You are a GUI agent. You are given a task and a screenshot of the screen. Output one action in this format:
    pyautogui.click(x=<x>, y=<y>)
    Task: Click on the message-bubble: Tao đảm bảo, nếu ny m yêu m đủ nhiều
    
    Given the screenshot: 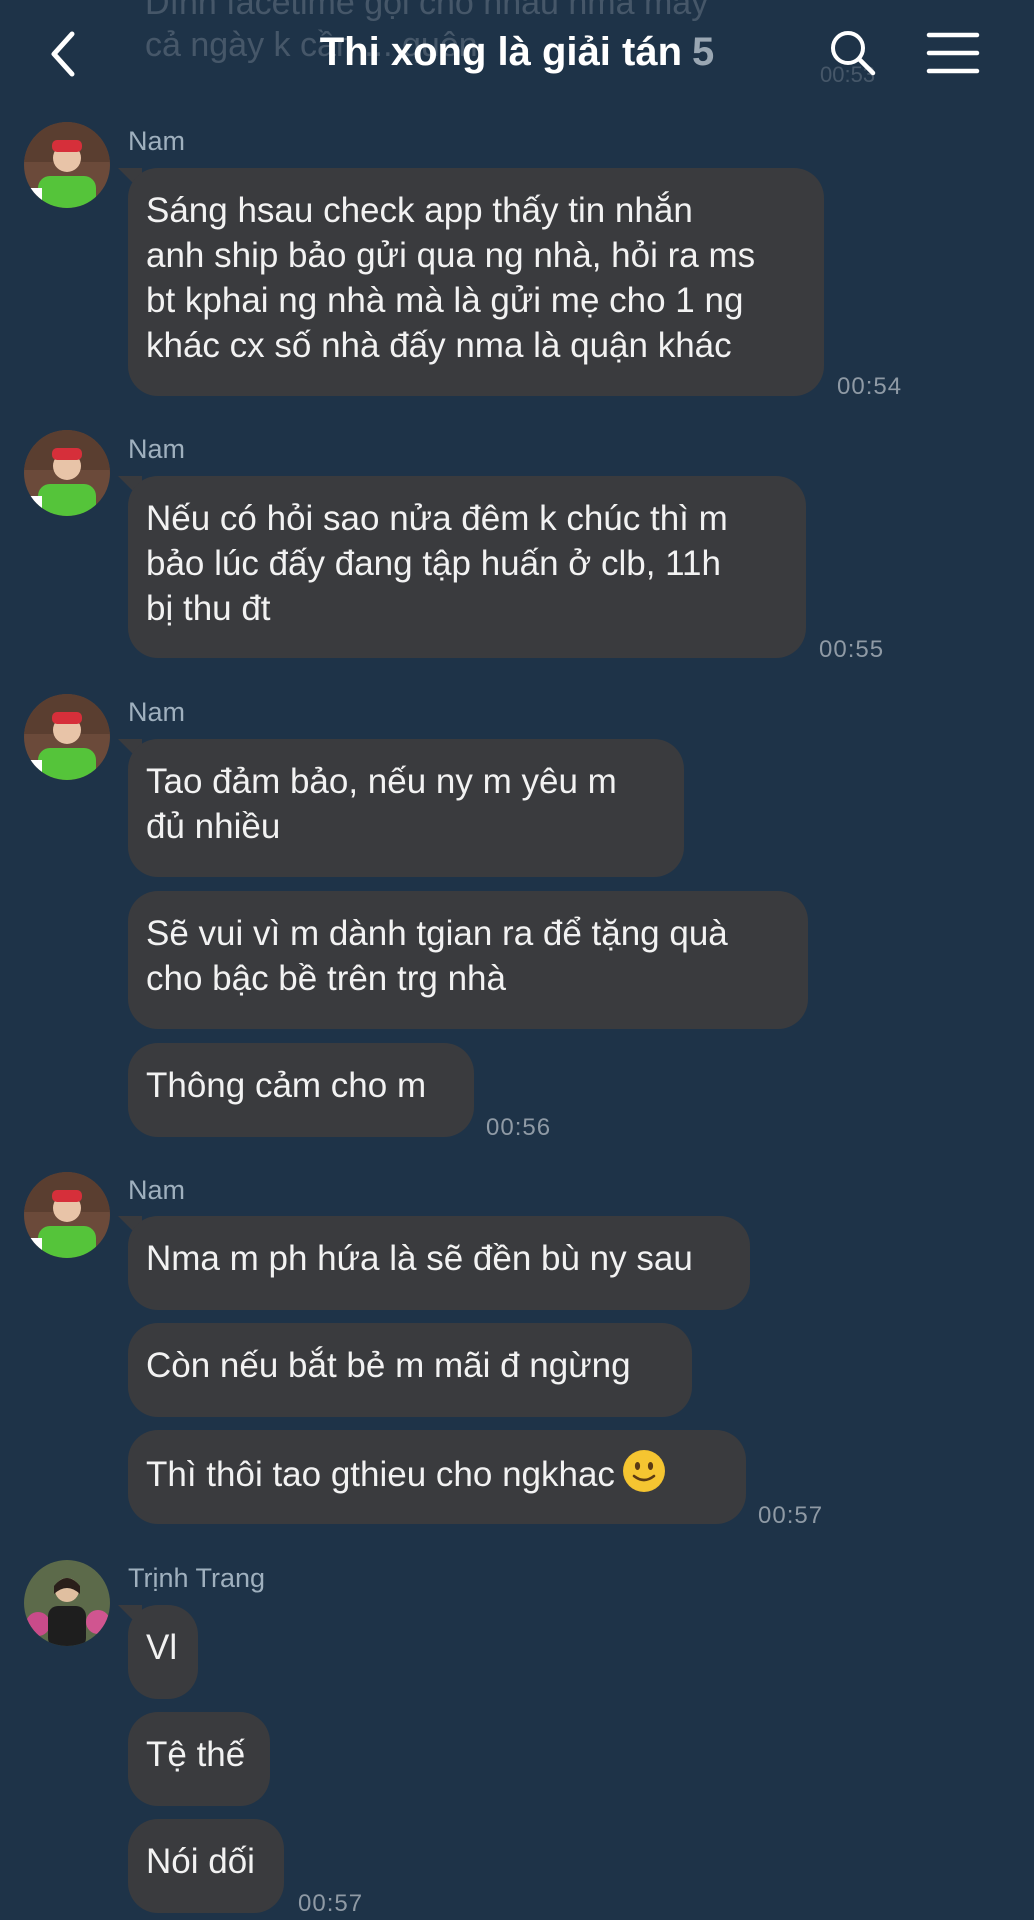 What is the action you would take?
    pyautogui.click(x=406, y=808)
    